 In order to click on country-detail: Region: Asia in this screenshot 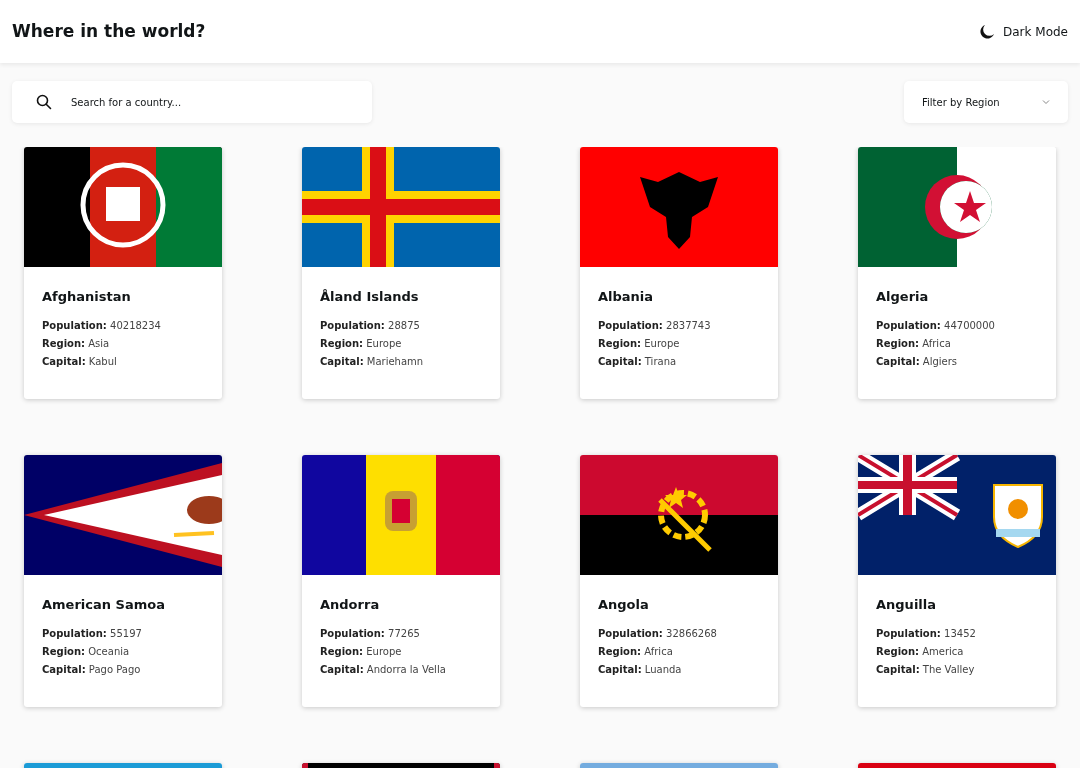, I will do `click(76, 343)`.